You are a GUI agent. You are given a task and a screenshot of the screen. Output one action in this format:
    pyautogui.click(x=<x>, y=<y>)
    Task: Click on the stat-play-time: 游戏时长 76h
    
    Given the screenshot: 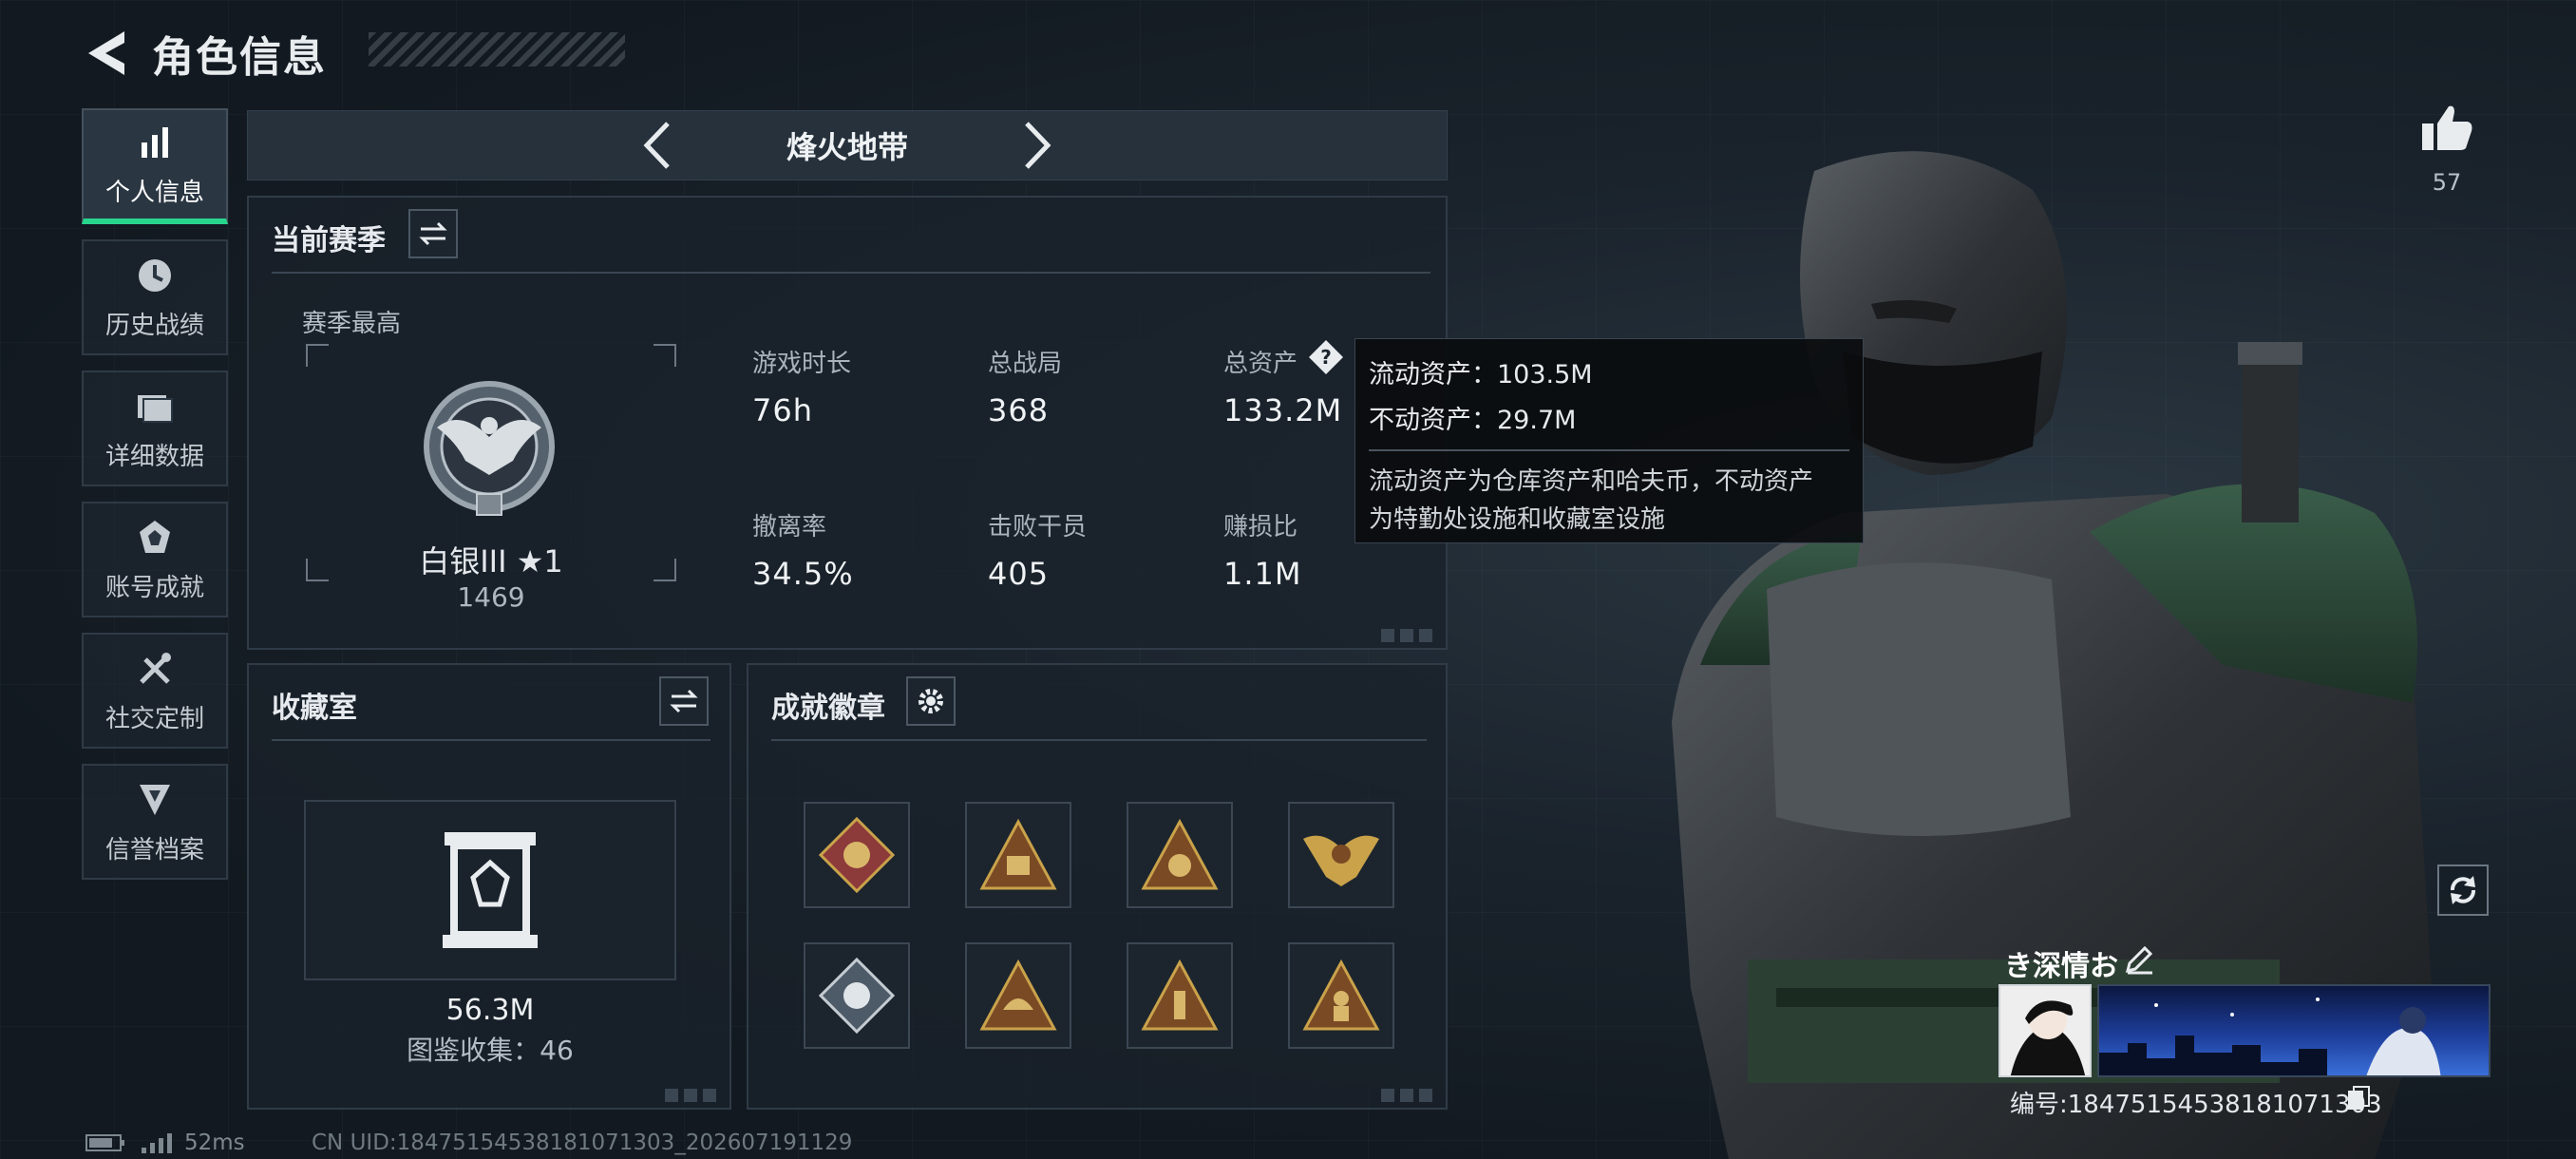 What is the action you would take?
    pyautogui.click(x=801, y=386)
    